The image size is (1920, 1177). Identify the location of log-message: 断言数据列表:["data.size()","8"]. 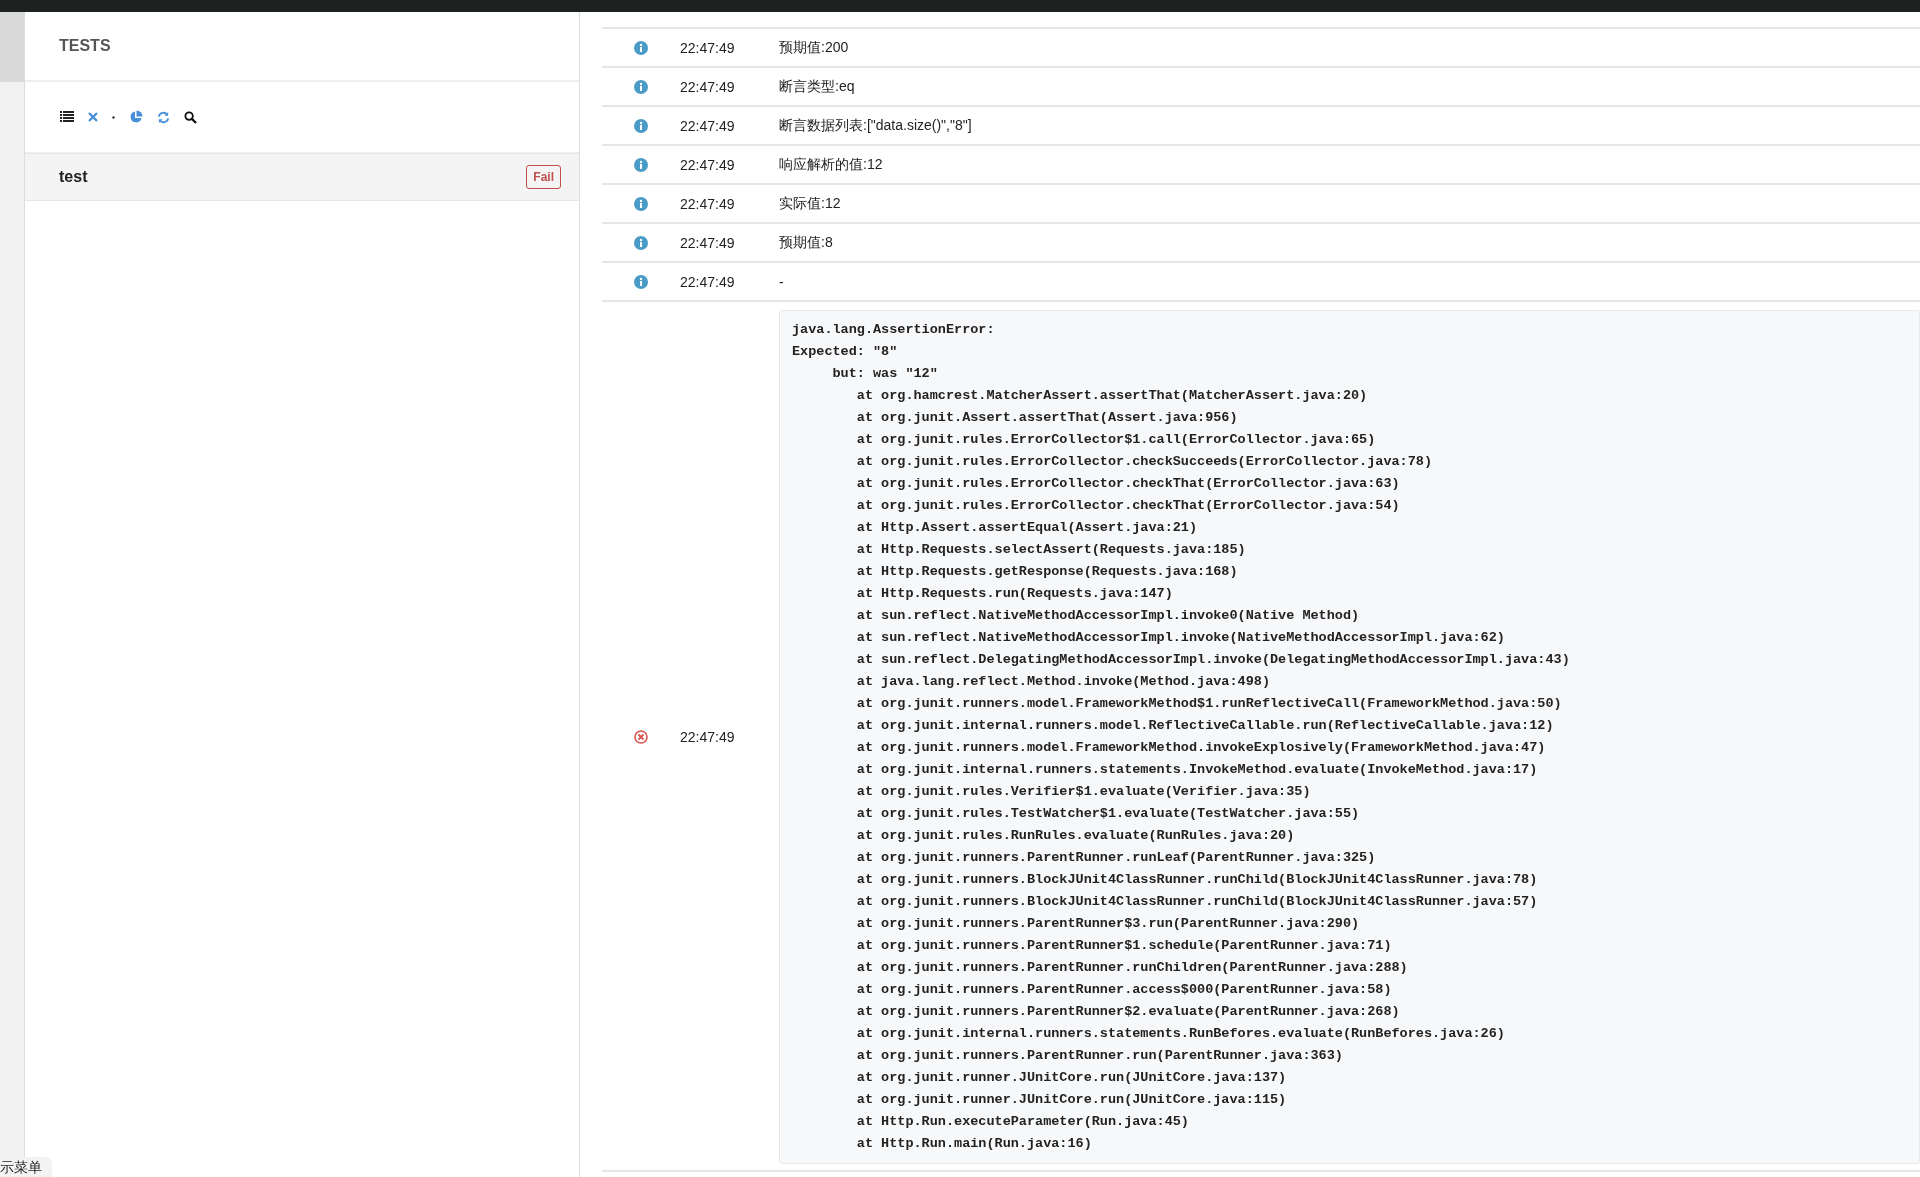
(875, 125).